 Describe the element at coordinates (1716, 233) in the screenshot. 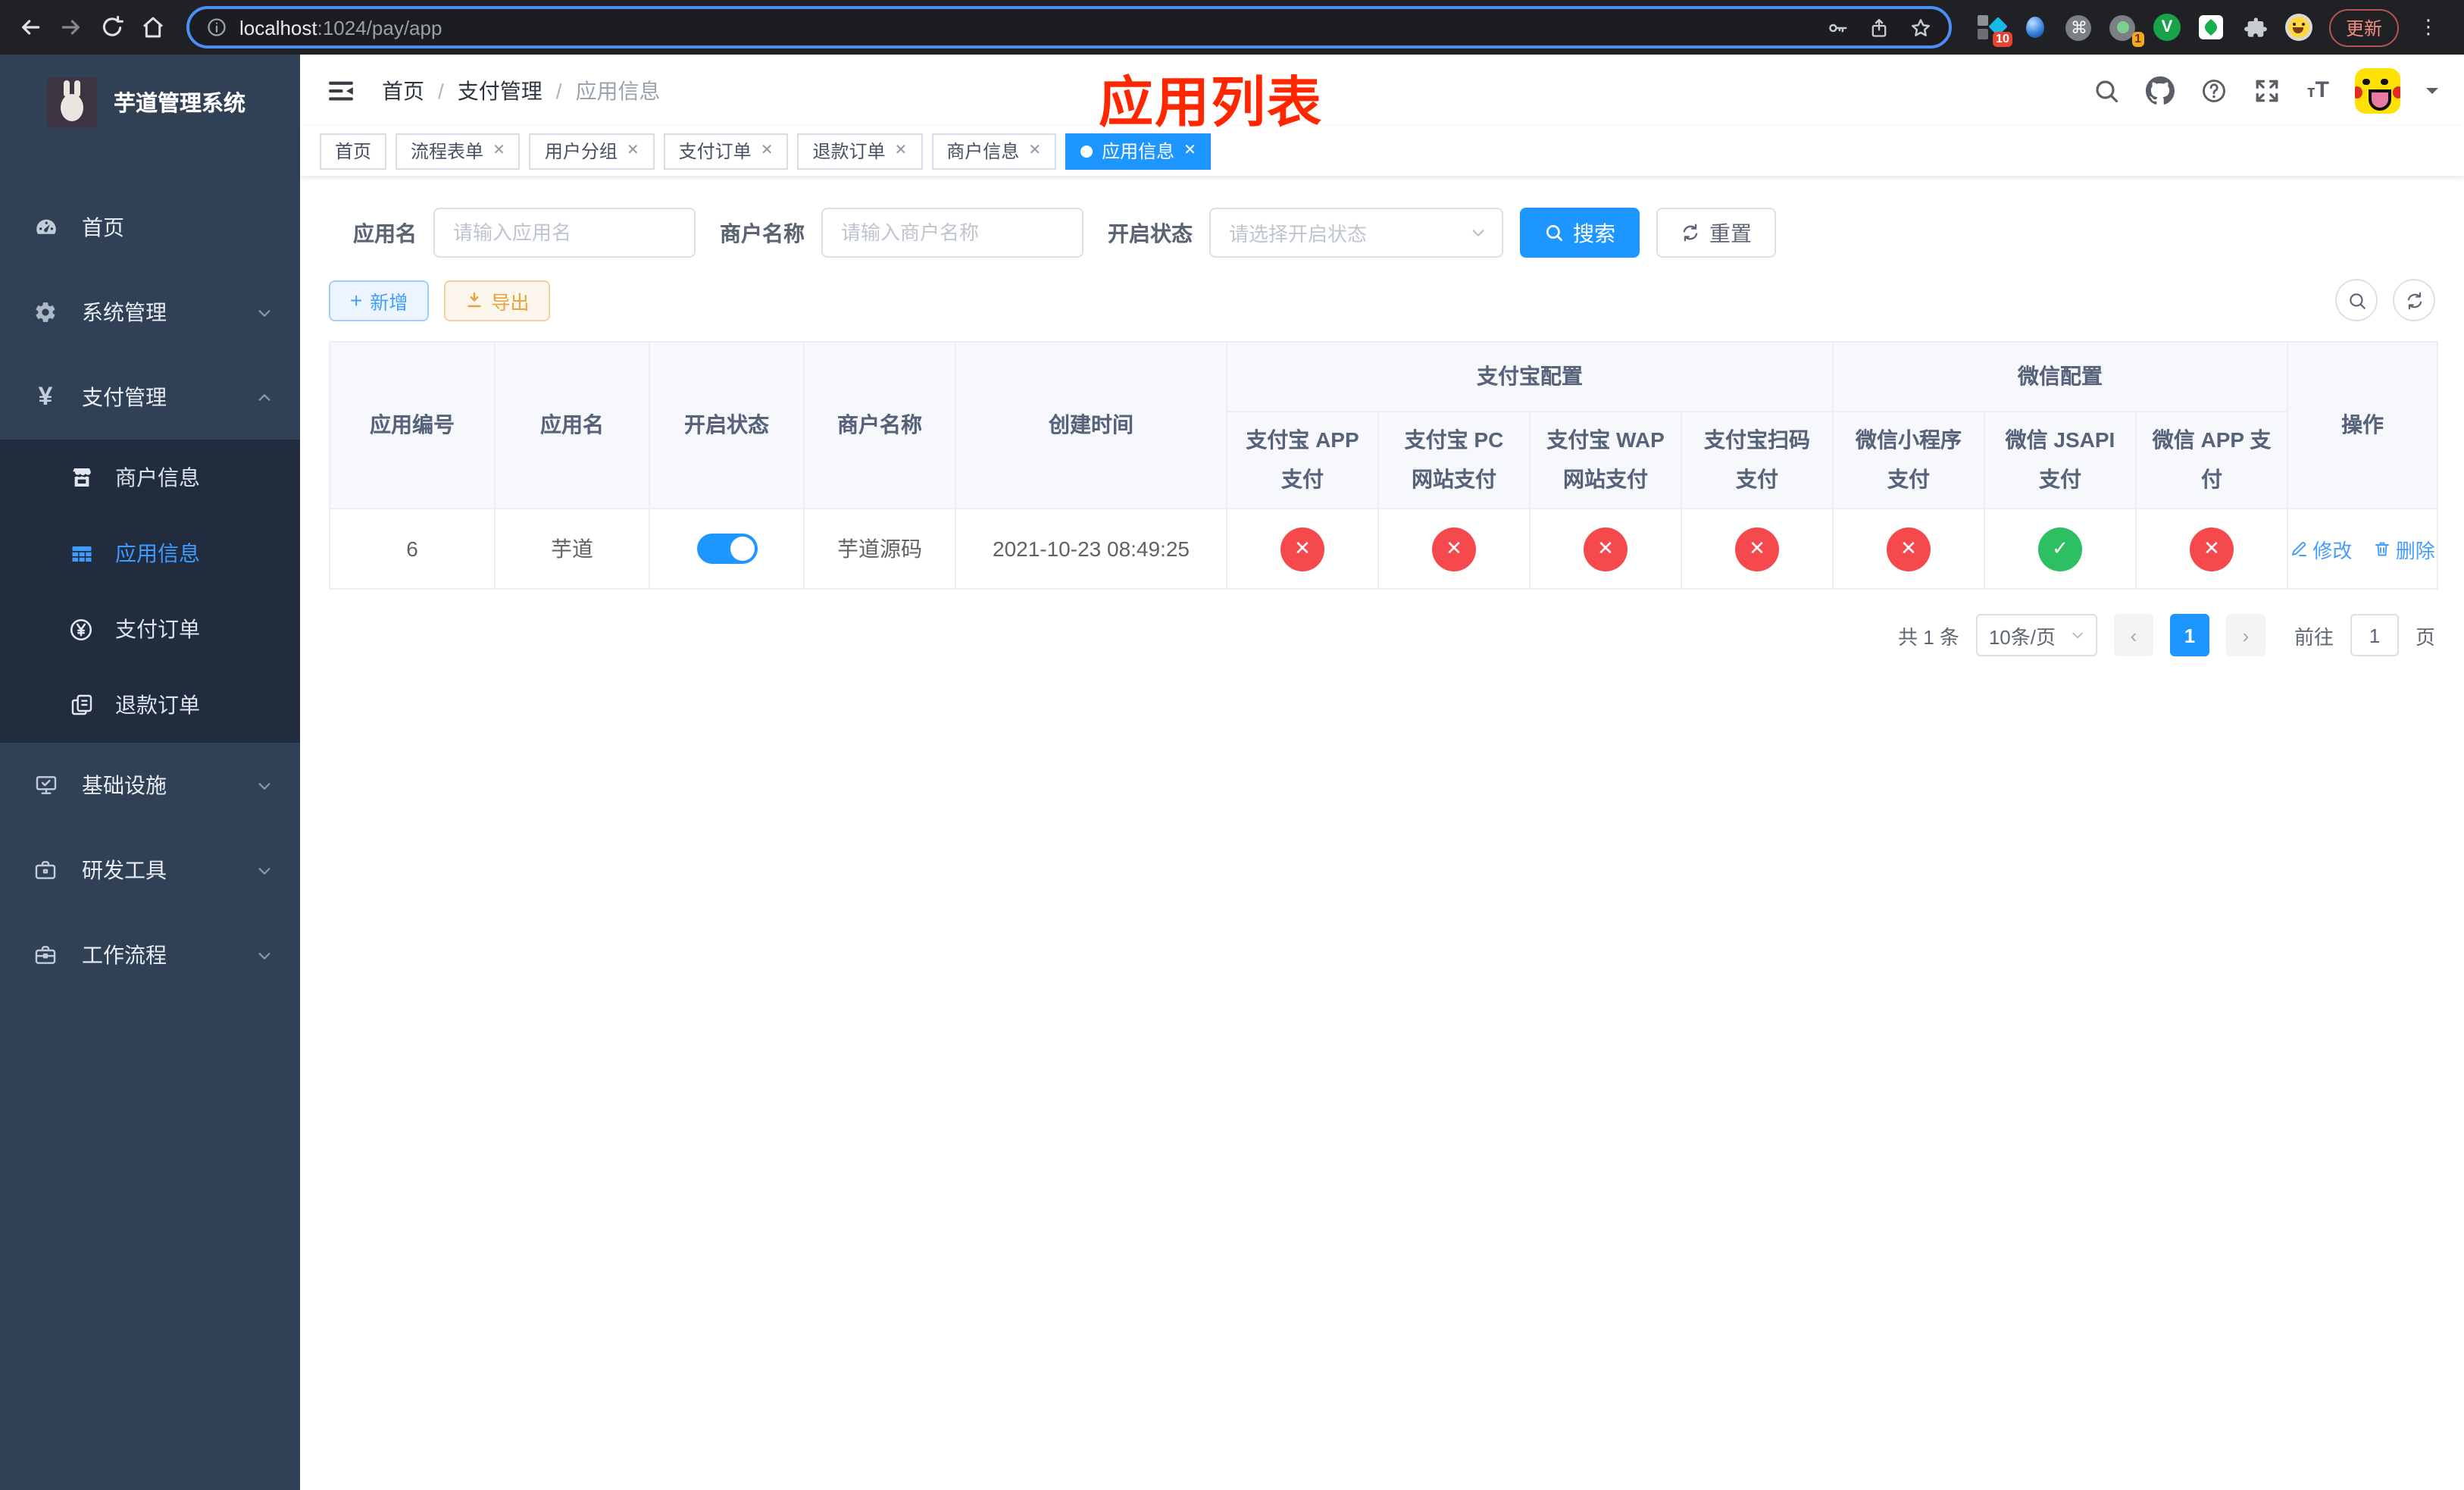

I see `reset-button: 重置` at that location.